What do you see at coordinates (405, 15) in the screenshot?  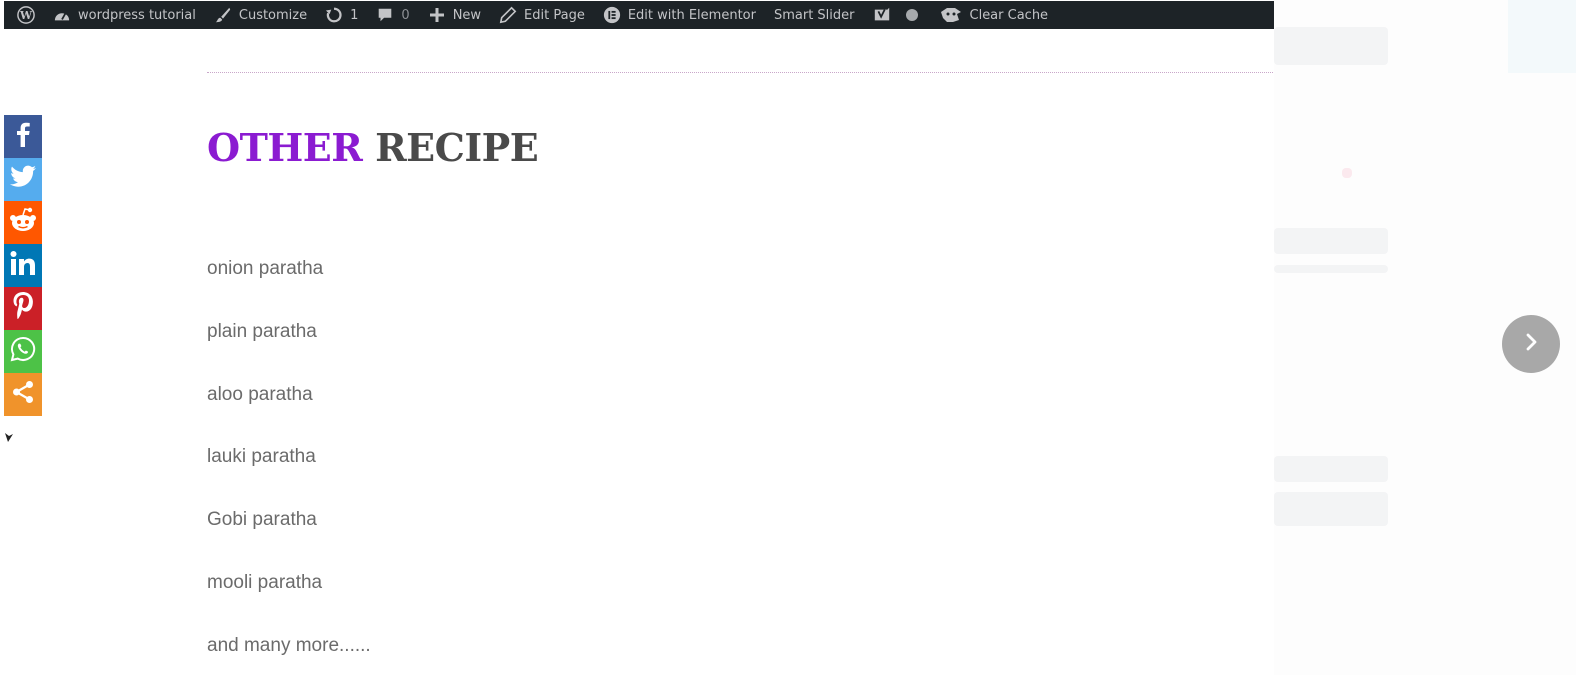 I see `comments-count: 0` at bounding box center [405, 15].